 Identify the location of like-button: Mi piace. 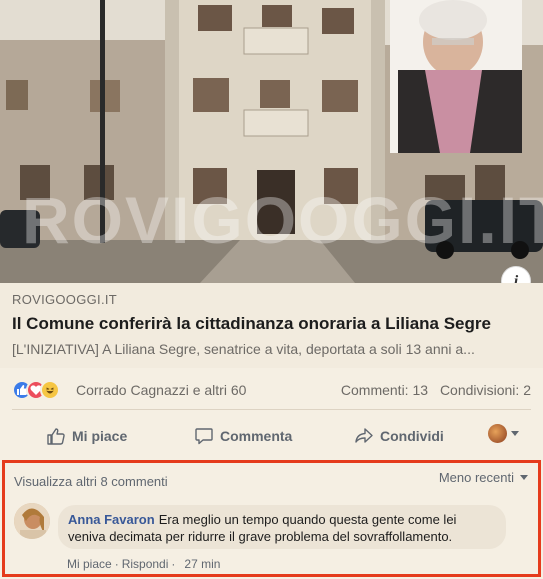
(86, 436).